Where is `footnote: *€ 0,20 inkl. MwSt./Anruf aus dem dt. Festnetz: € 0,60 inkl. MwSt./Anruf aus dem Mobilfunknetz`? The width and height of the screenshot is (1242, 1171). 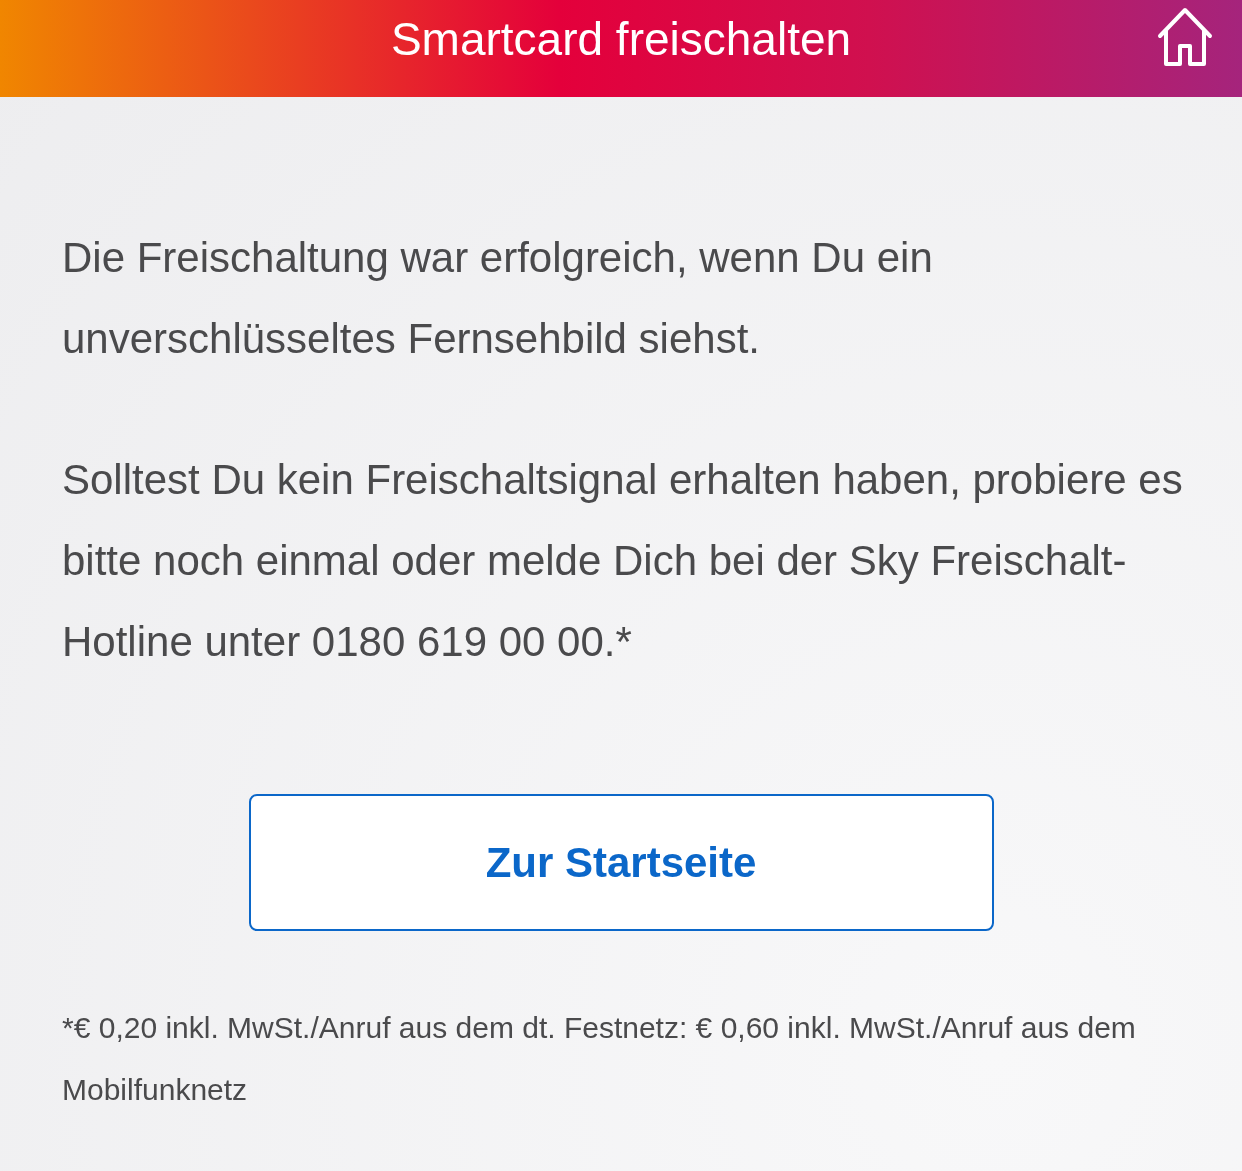
footnote: *€ 0,20 inkl. MwSt./Anruf aus dem dt. Festnetz: € 0,60 inkl. MwSt./Anruf aus dem Mobilfunknetz is located at coordinates (599, 1059).